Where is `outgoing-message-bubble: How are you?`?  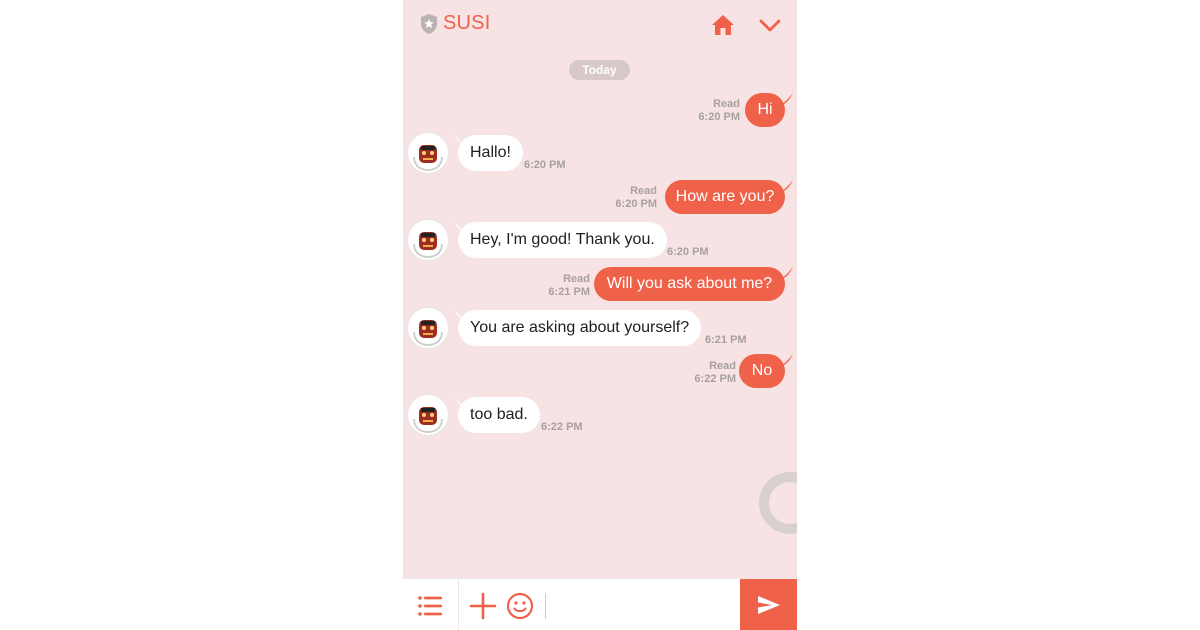
outgoing-message-bubble: How are you? is located at coordinates (725, 197).